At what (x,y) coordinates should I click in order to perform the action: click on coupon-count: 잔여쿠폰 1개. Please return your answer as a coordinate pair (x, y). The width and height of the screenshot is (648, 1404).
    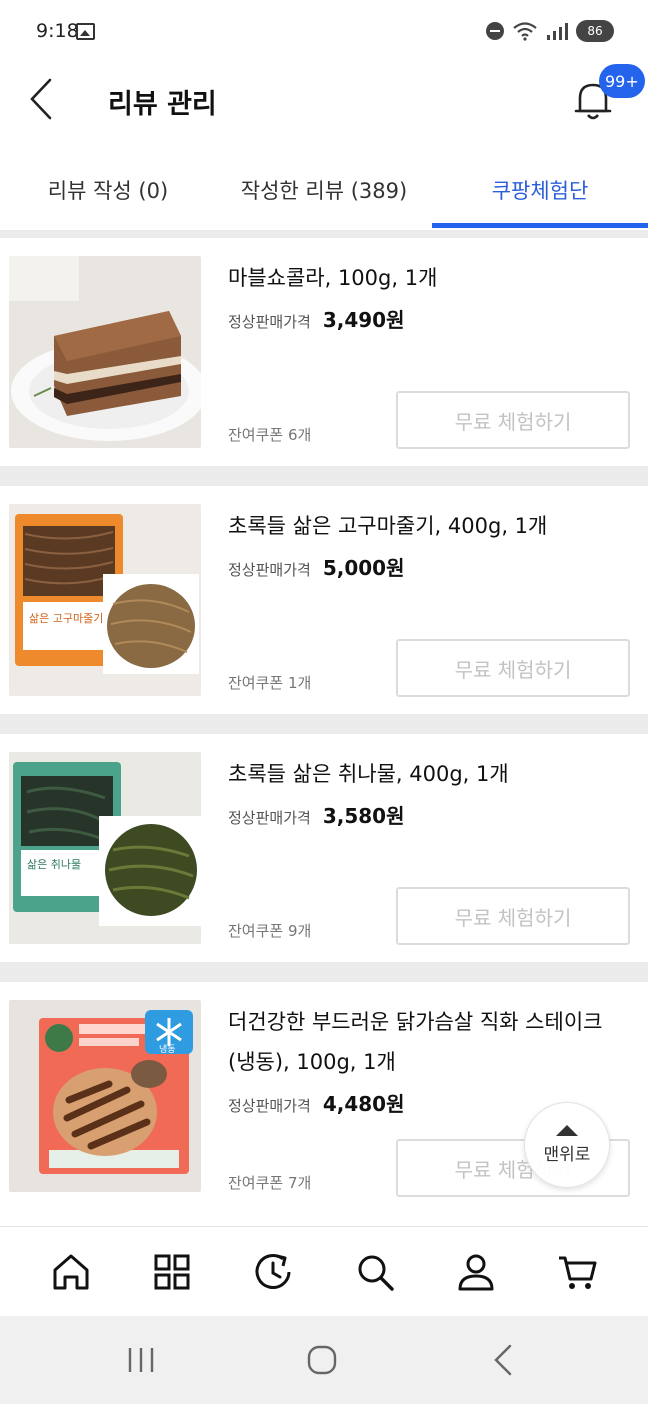
    Looking at the image, I should click on (270, 683).